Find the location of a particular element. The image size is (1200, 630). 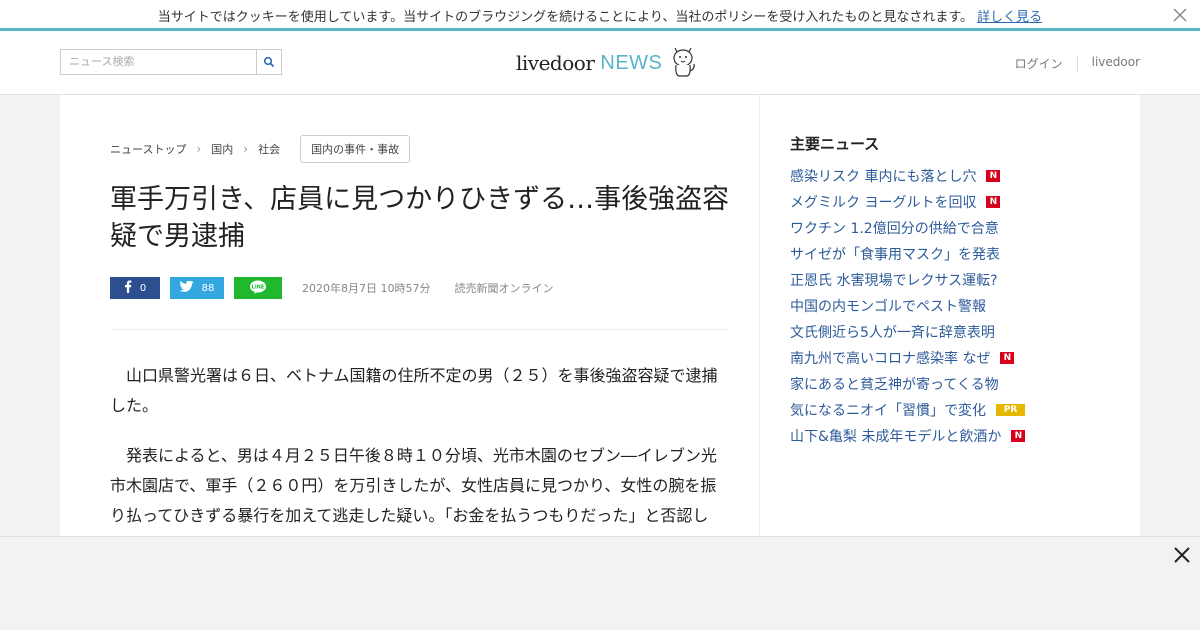

breadcrumb-item-top: ニューストップ is located at coordinates (148, 149).